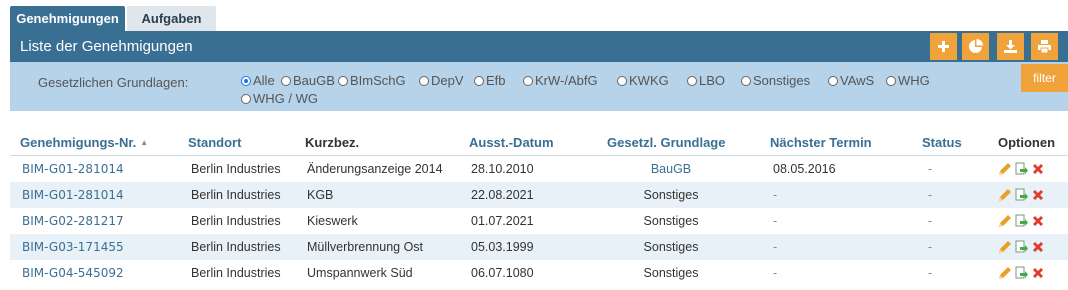 Image resolution: width=1068 pixels, height=290 pixels. Describe the element at coordinates (332, 142) in the screenshot. I see `column-header-kurzbez: Kurzbez.` at that location.